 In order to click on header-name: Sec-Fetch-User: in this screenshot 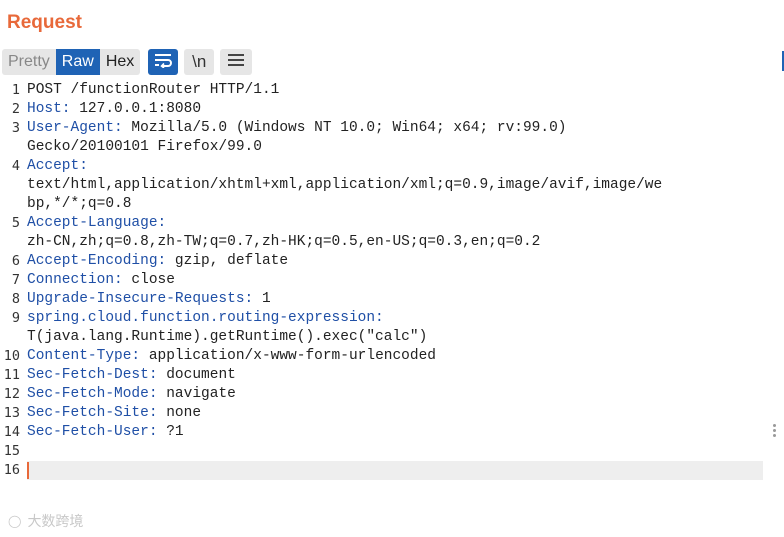, I will do `click(92, 432)`.